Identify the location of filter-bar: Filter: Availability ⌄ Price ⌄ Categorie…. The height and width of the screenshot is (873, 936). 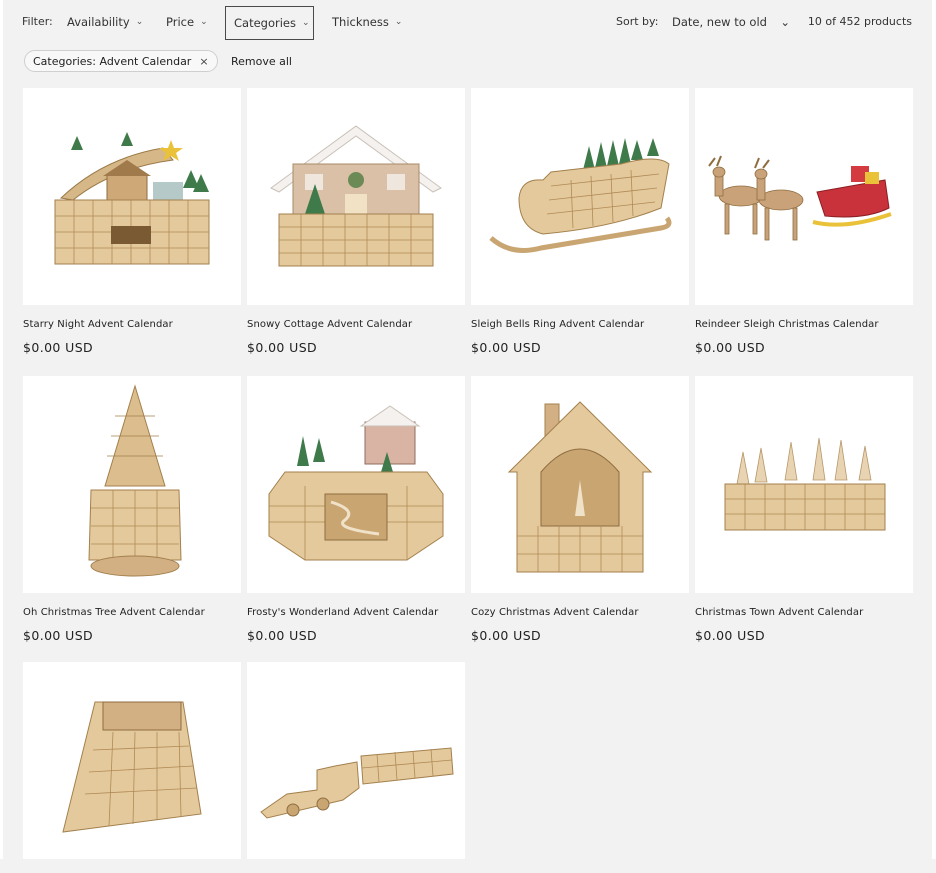
(467, 22).